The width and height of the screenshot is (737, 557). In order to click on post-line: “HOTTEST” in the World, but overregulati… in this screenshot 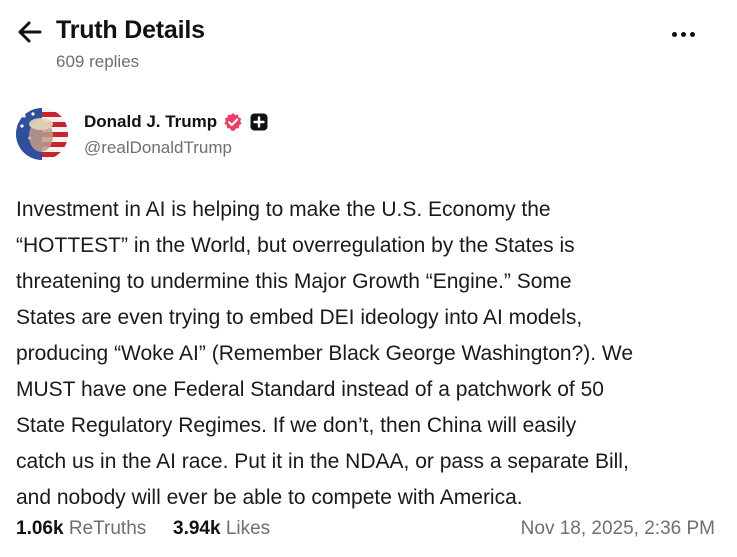, I will do `click(295, 245)`.